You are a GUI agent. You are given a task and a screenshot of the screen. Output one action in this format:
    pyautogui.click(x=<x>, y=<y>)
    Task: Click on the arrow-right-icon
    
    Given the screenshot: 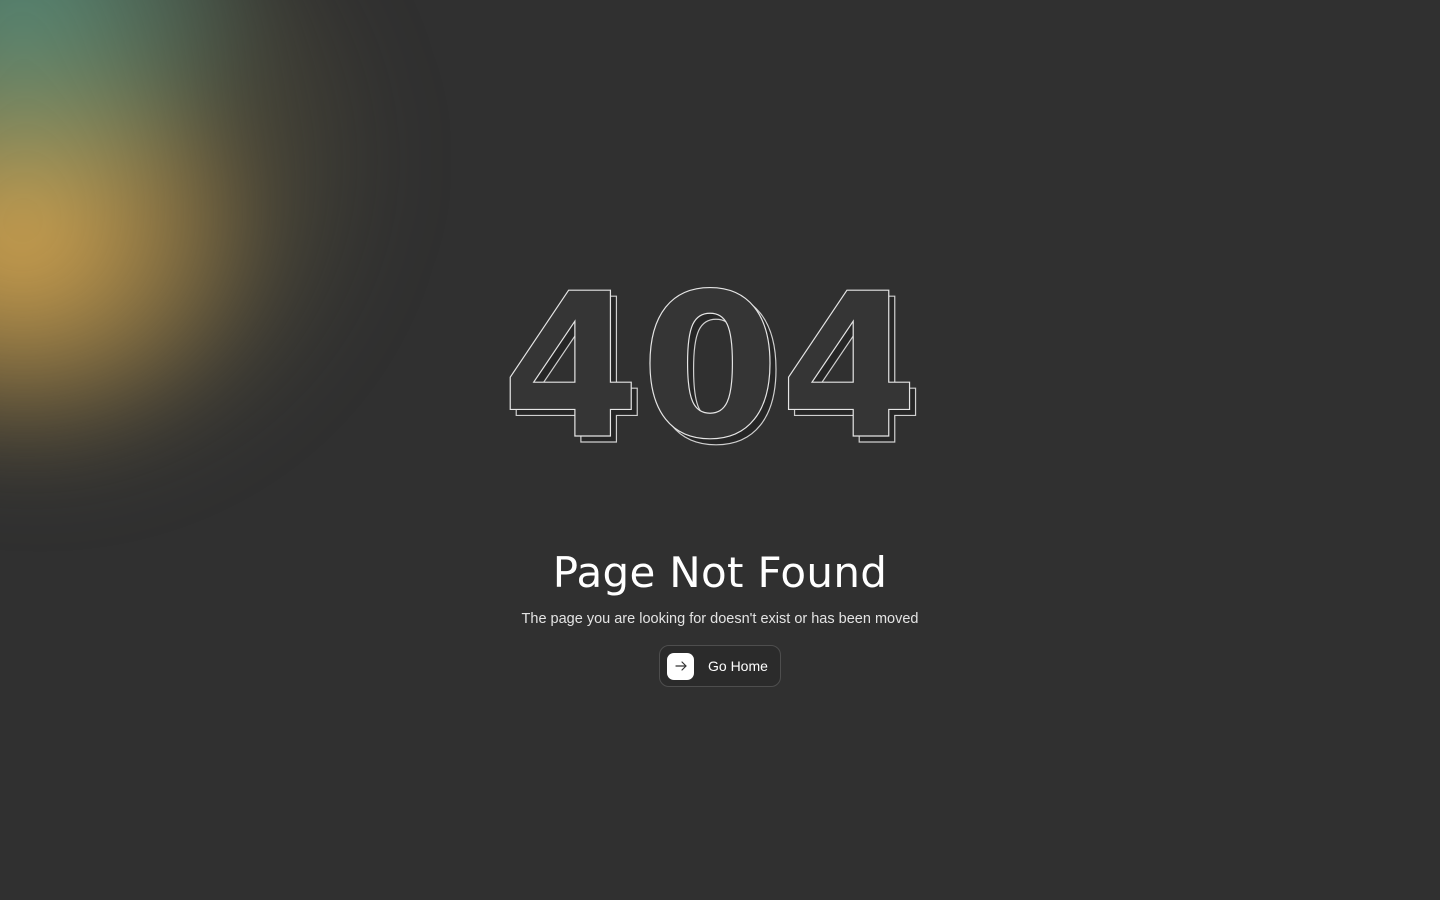 What is the action you would take?
    pyautogui.click(x=680, y=666)
    